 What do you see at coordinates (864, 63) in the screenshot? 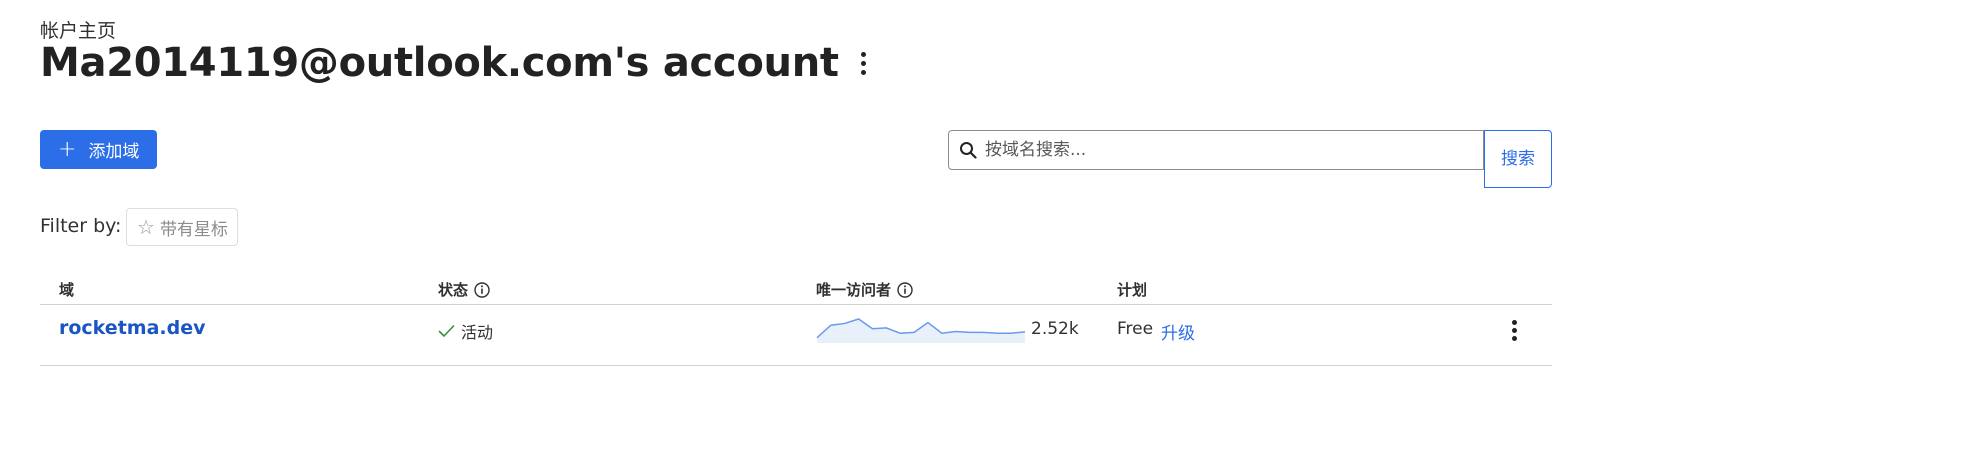
I see `account-menu-icon` at bounding box center [864, 63].